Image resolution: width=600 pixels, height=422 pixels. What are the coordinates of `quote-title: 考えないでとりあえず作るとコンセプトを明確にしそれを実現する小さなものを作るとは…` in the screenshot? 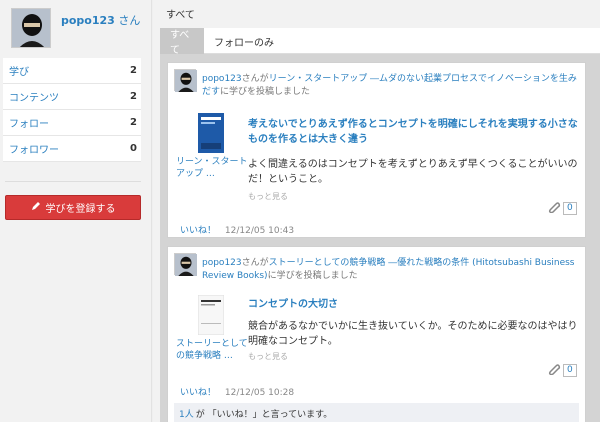 It's located at (413, 132).